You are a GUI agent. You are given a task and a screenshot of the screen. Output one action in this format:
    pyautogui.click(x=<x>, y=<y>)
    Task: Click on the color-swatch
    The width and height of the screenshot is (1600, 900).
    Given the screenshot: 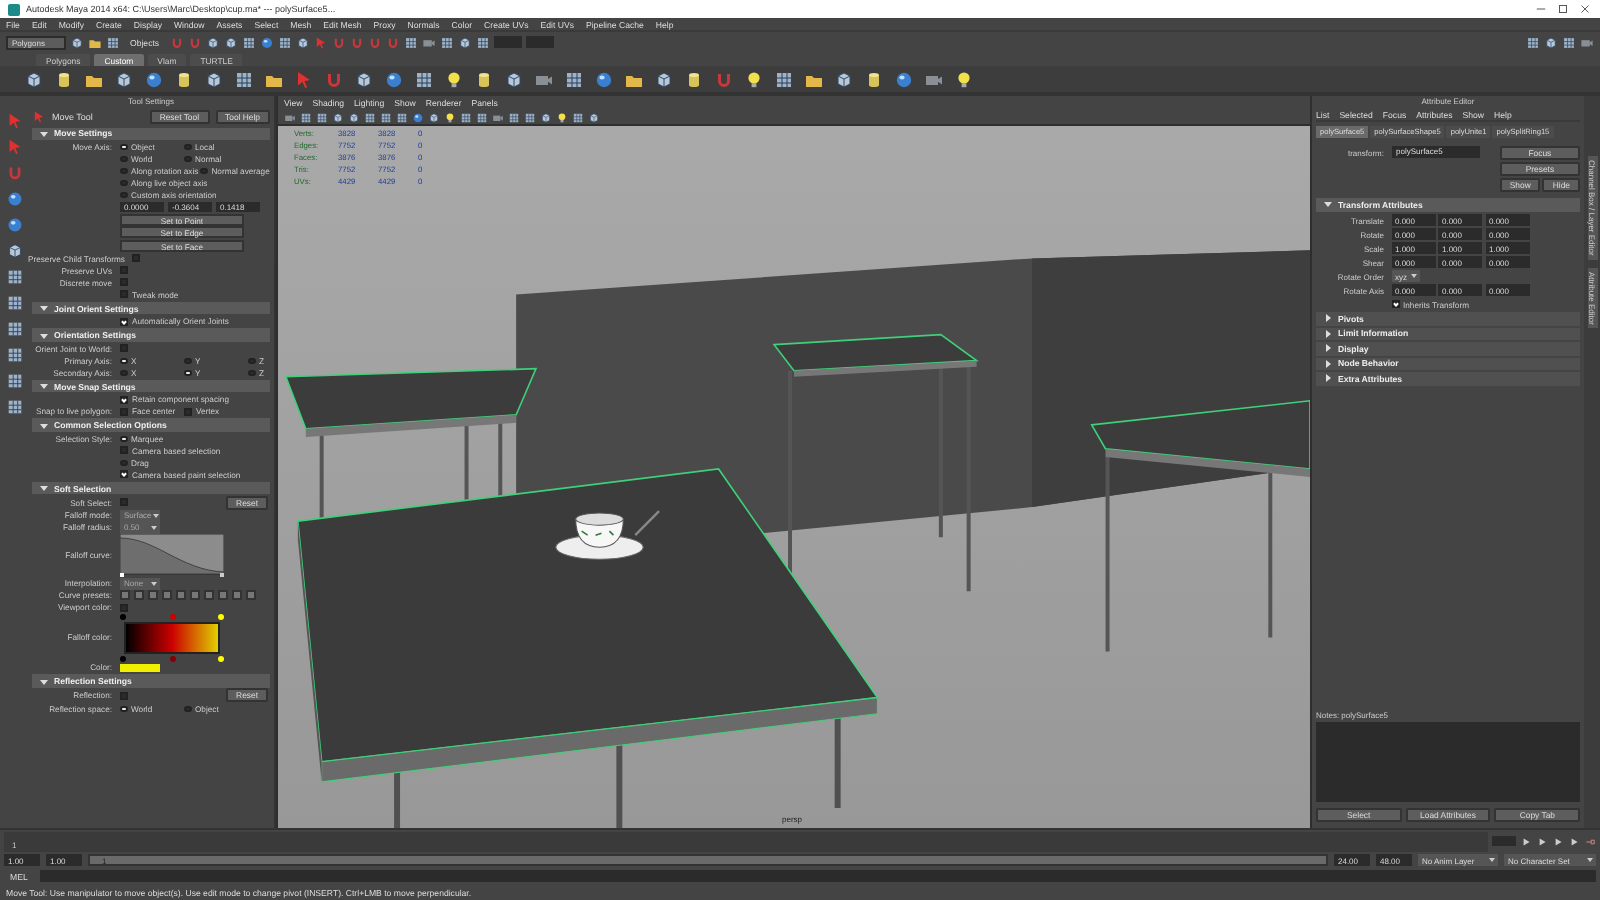 What is the action you would take?
    pyautogui.click(x=140, y=667)
    